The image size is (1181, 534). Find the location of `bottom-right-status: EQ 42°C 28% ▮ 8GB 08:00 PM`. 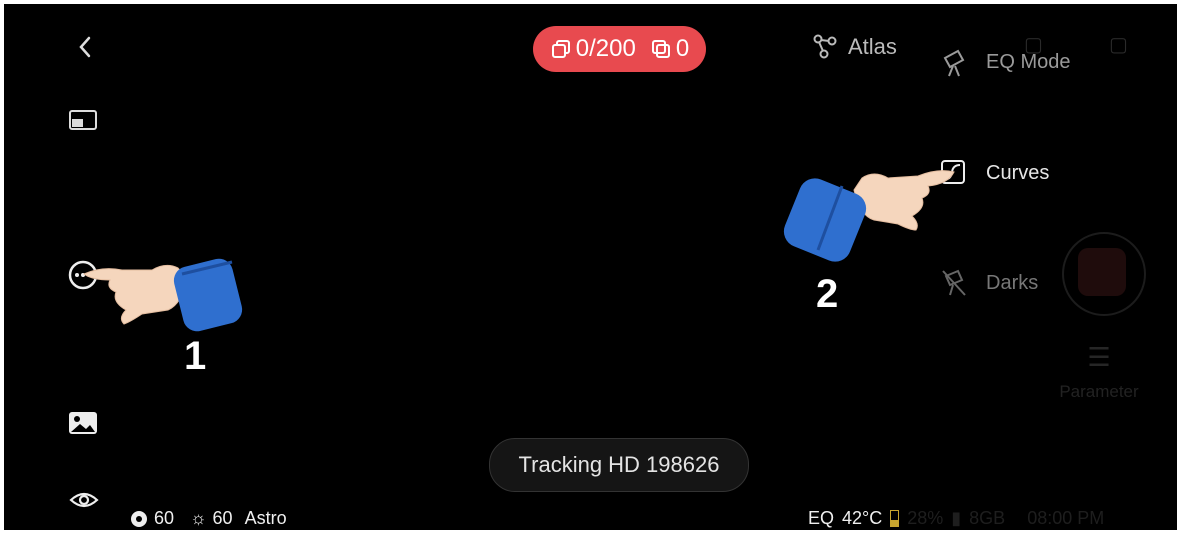

bottom-right-status: EQ 42°C 28% ▮ 8GB 08:00 PM is located at coordinates (956, 518).